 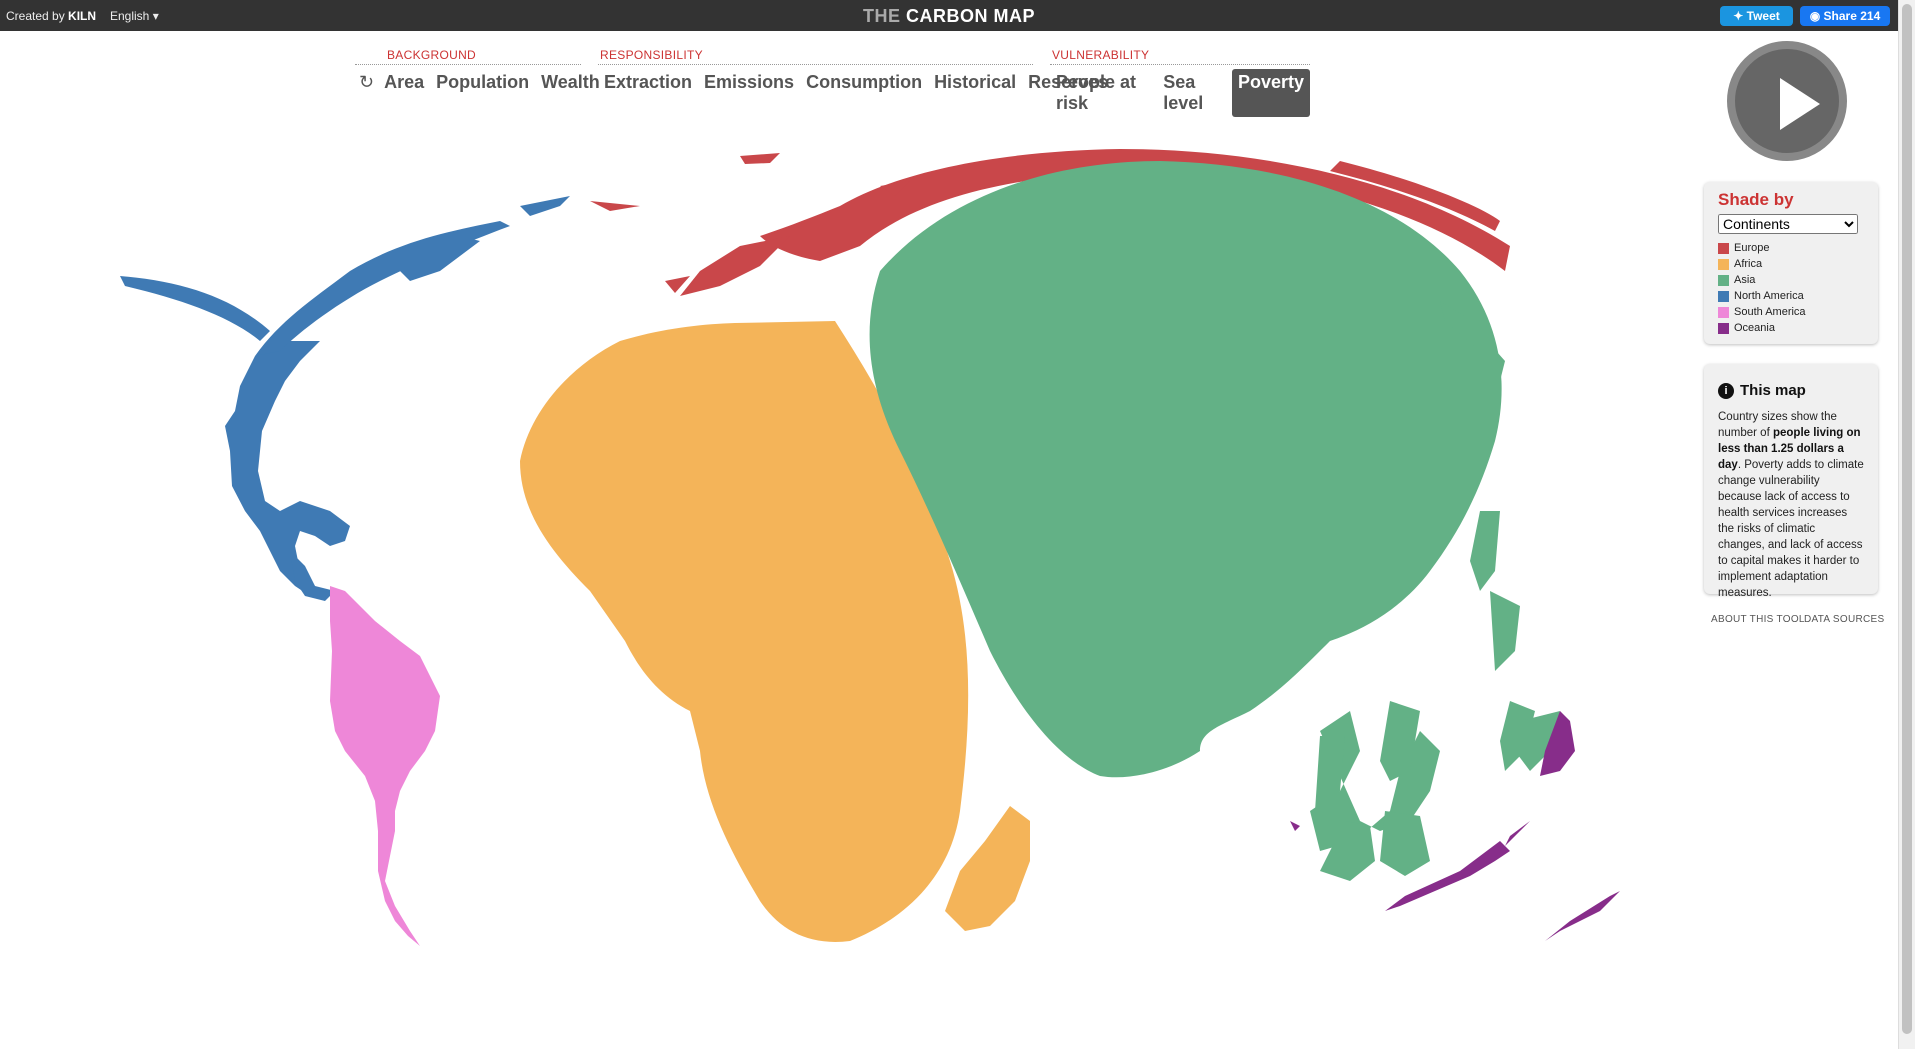 What do you see at coordinates (1758, 619) in the screenshot?
I see `about-link: ABOUT THIS TOOL` at bounding box center [1758, 619].